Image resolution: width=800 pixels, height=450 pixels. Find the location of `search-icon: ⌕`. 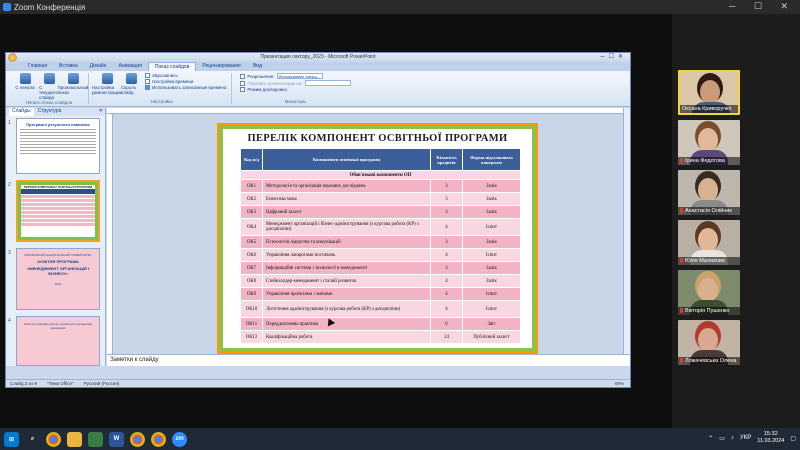

search-icon: ⌕ is located at coordinates (32, 439).